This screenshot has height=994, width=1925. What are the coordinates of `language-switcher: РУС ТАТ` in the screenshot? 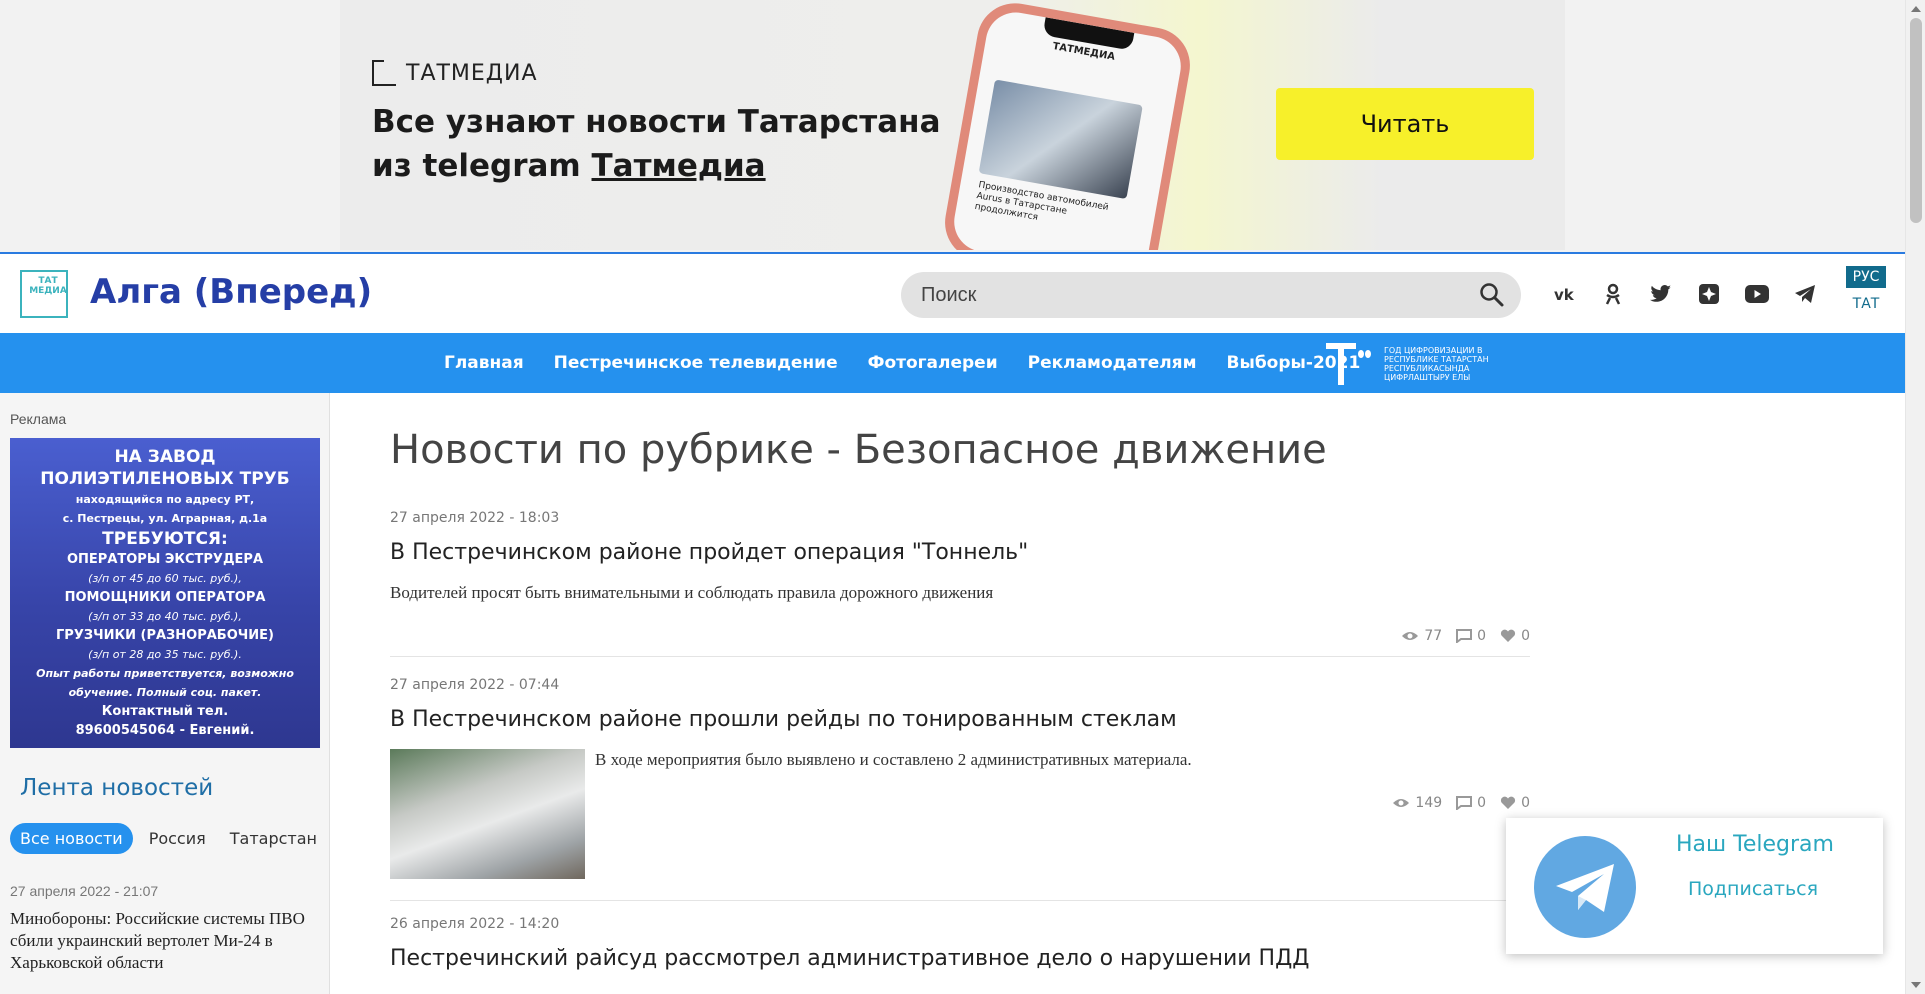 It's located at (1866, 289).